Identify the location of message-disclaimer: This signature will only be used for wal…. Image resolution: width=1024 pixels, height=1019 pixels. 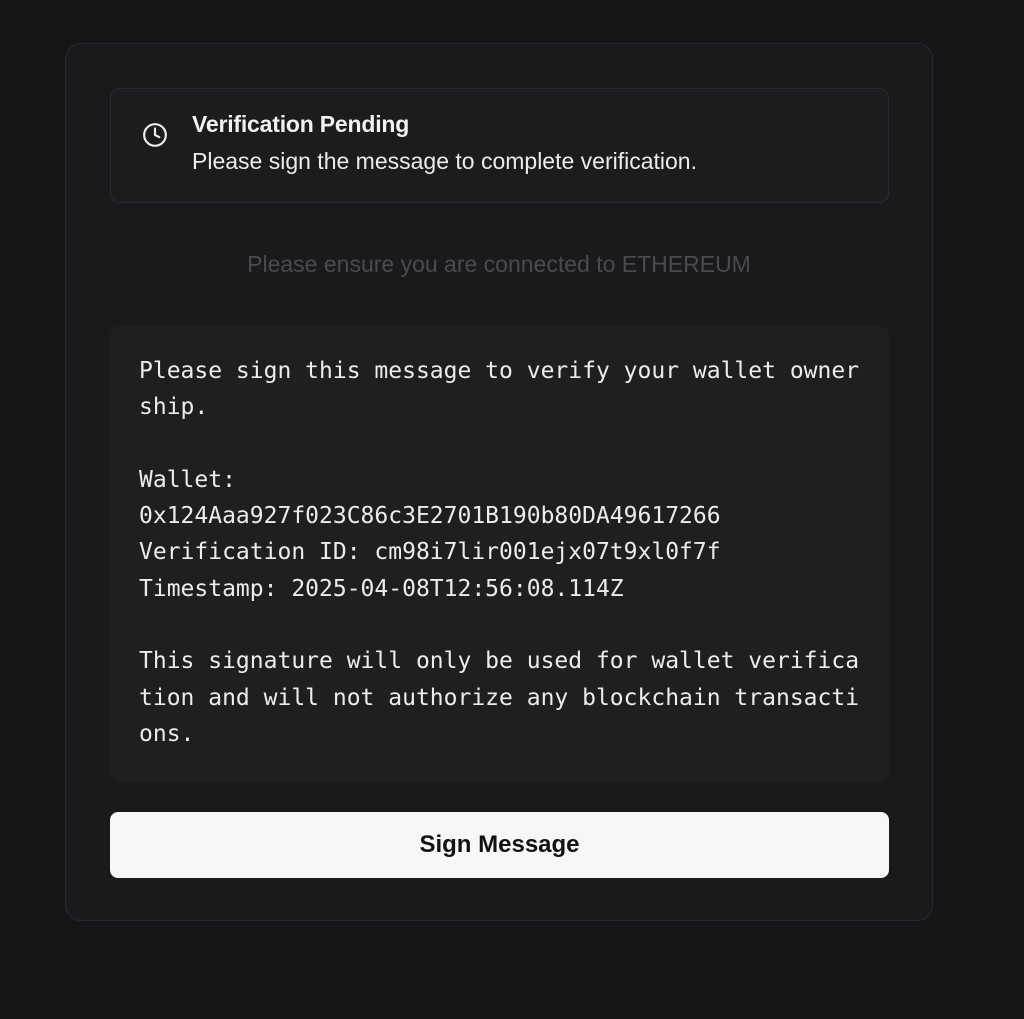
(499, 697).